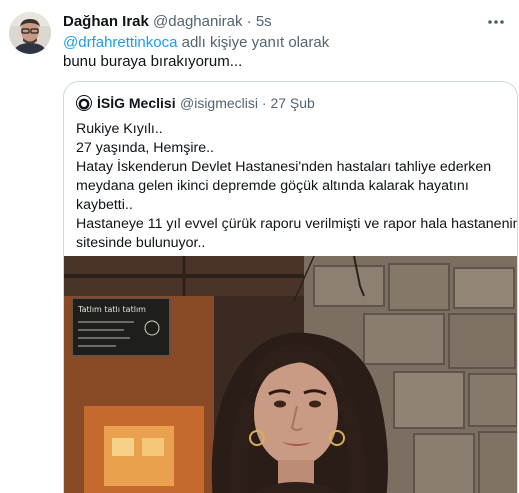 The width and height of the screenshot is (519, 493). I want to click on reply-mention-link: @drfahrettinkoca, so click(120, 42).